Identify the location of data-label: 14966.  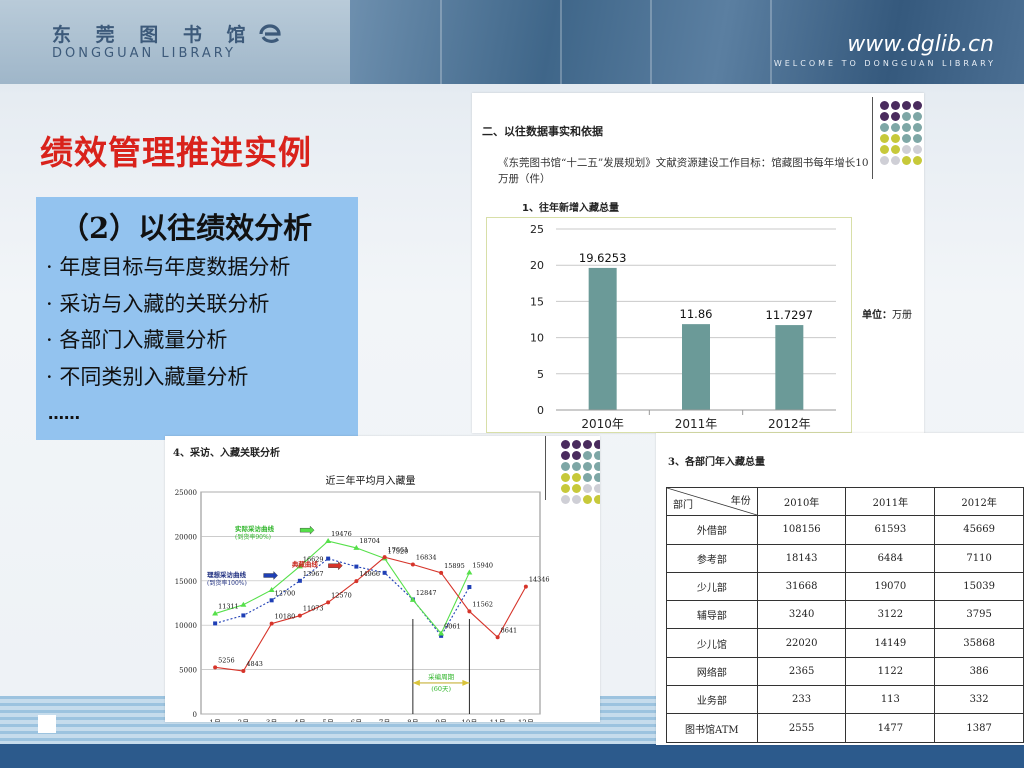
(369, 574).